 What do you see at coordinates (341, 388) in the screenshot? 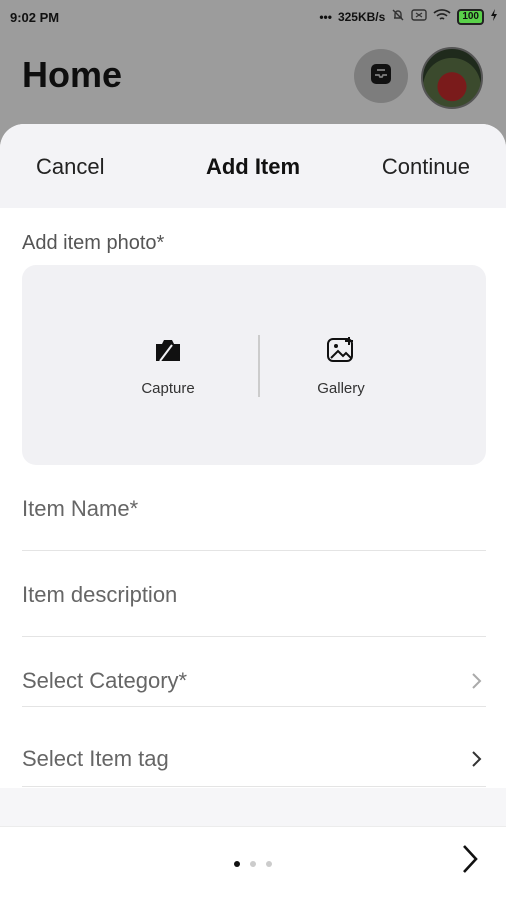
I see `gallery-label: Gallery` at bounding box center [341, 388].